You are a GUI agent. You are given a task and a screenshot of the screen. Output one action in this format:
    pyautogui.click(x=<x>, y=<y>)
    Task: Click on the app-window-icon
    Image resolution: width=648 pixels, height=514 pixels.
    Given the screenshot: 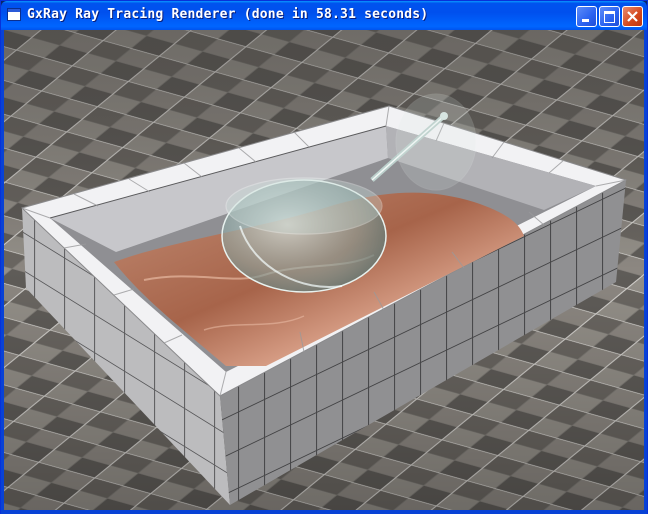 What is the action you would take?
    pyautogui.click(x=14, y=14)
    